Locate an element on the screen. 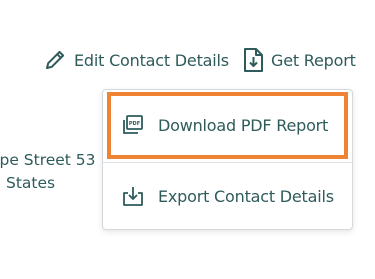  menu-divider is located at coordinates (227, 162).